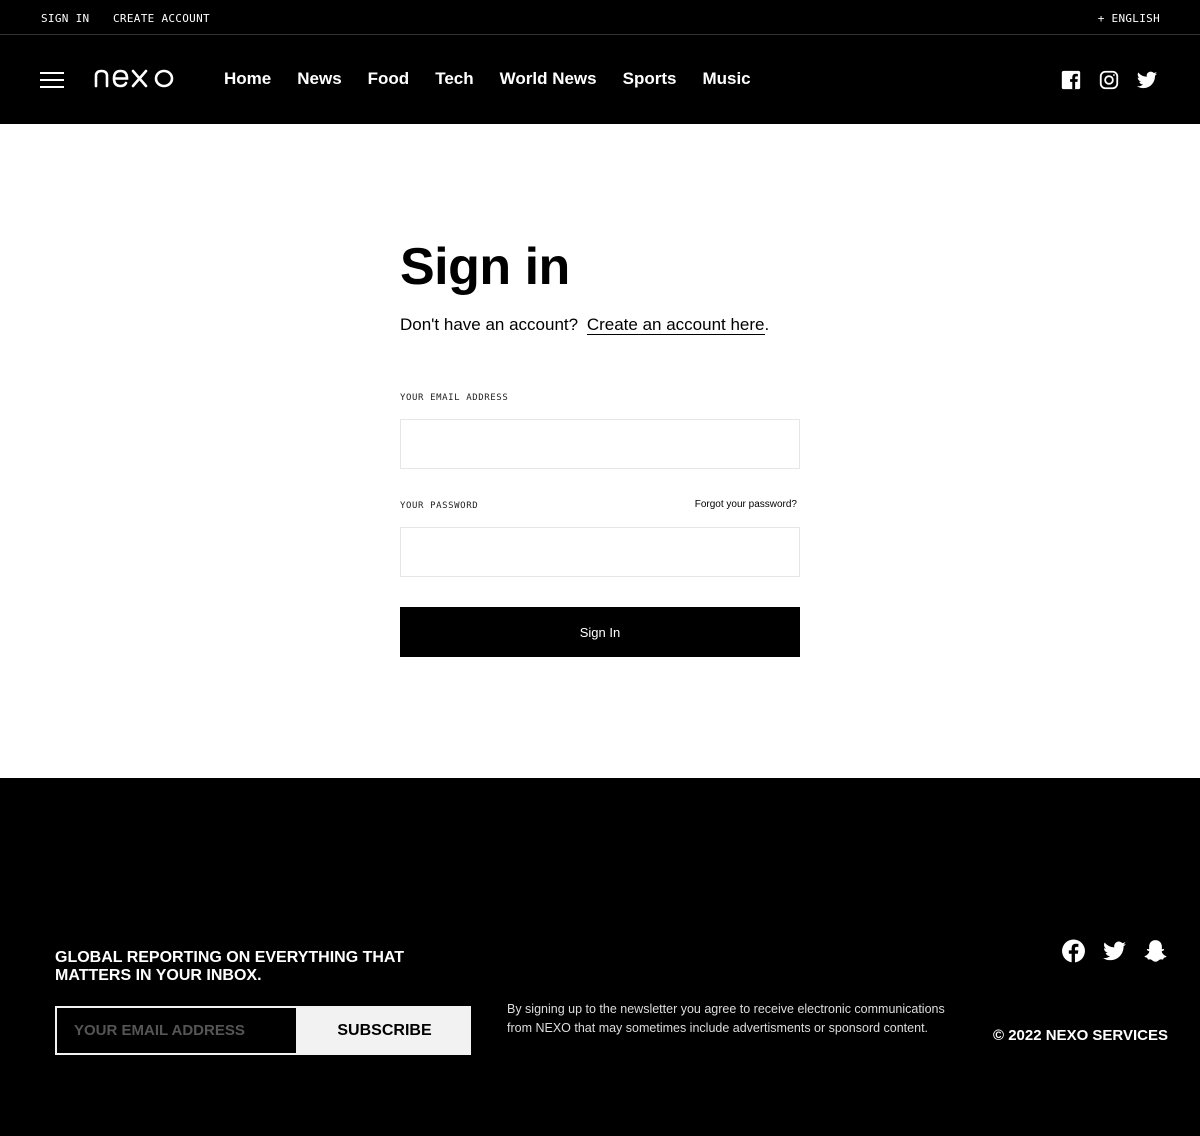 This screenshot has height=1136, width=1200. I want to click on newsletter-email-input, so click(176, 1030).